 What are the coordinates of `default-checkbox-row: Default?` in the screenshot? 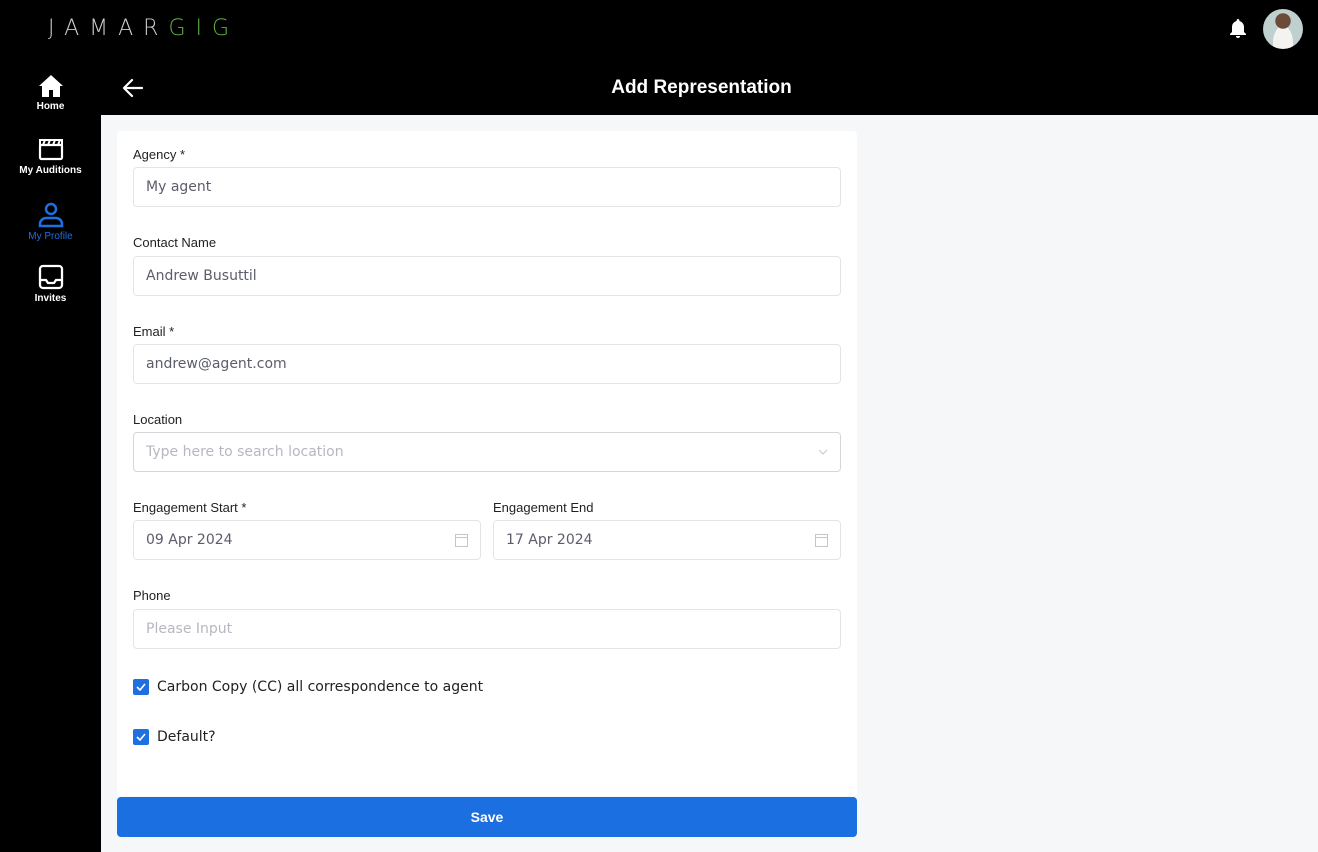 It's located at (174, 737).